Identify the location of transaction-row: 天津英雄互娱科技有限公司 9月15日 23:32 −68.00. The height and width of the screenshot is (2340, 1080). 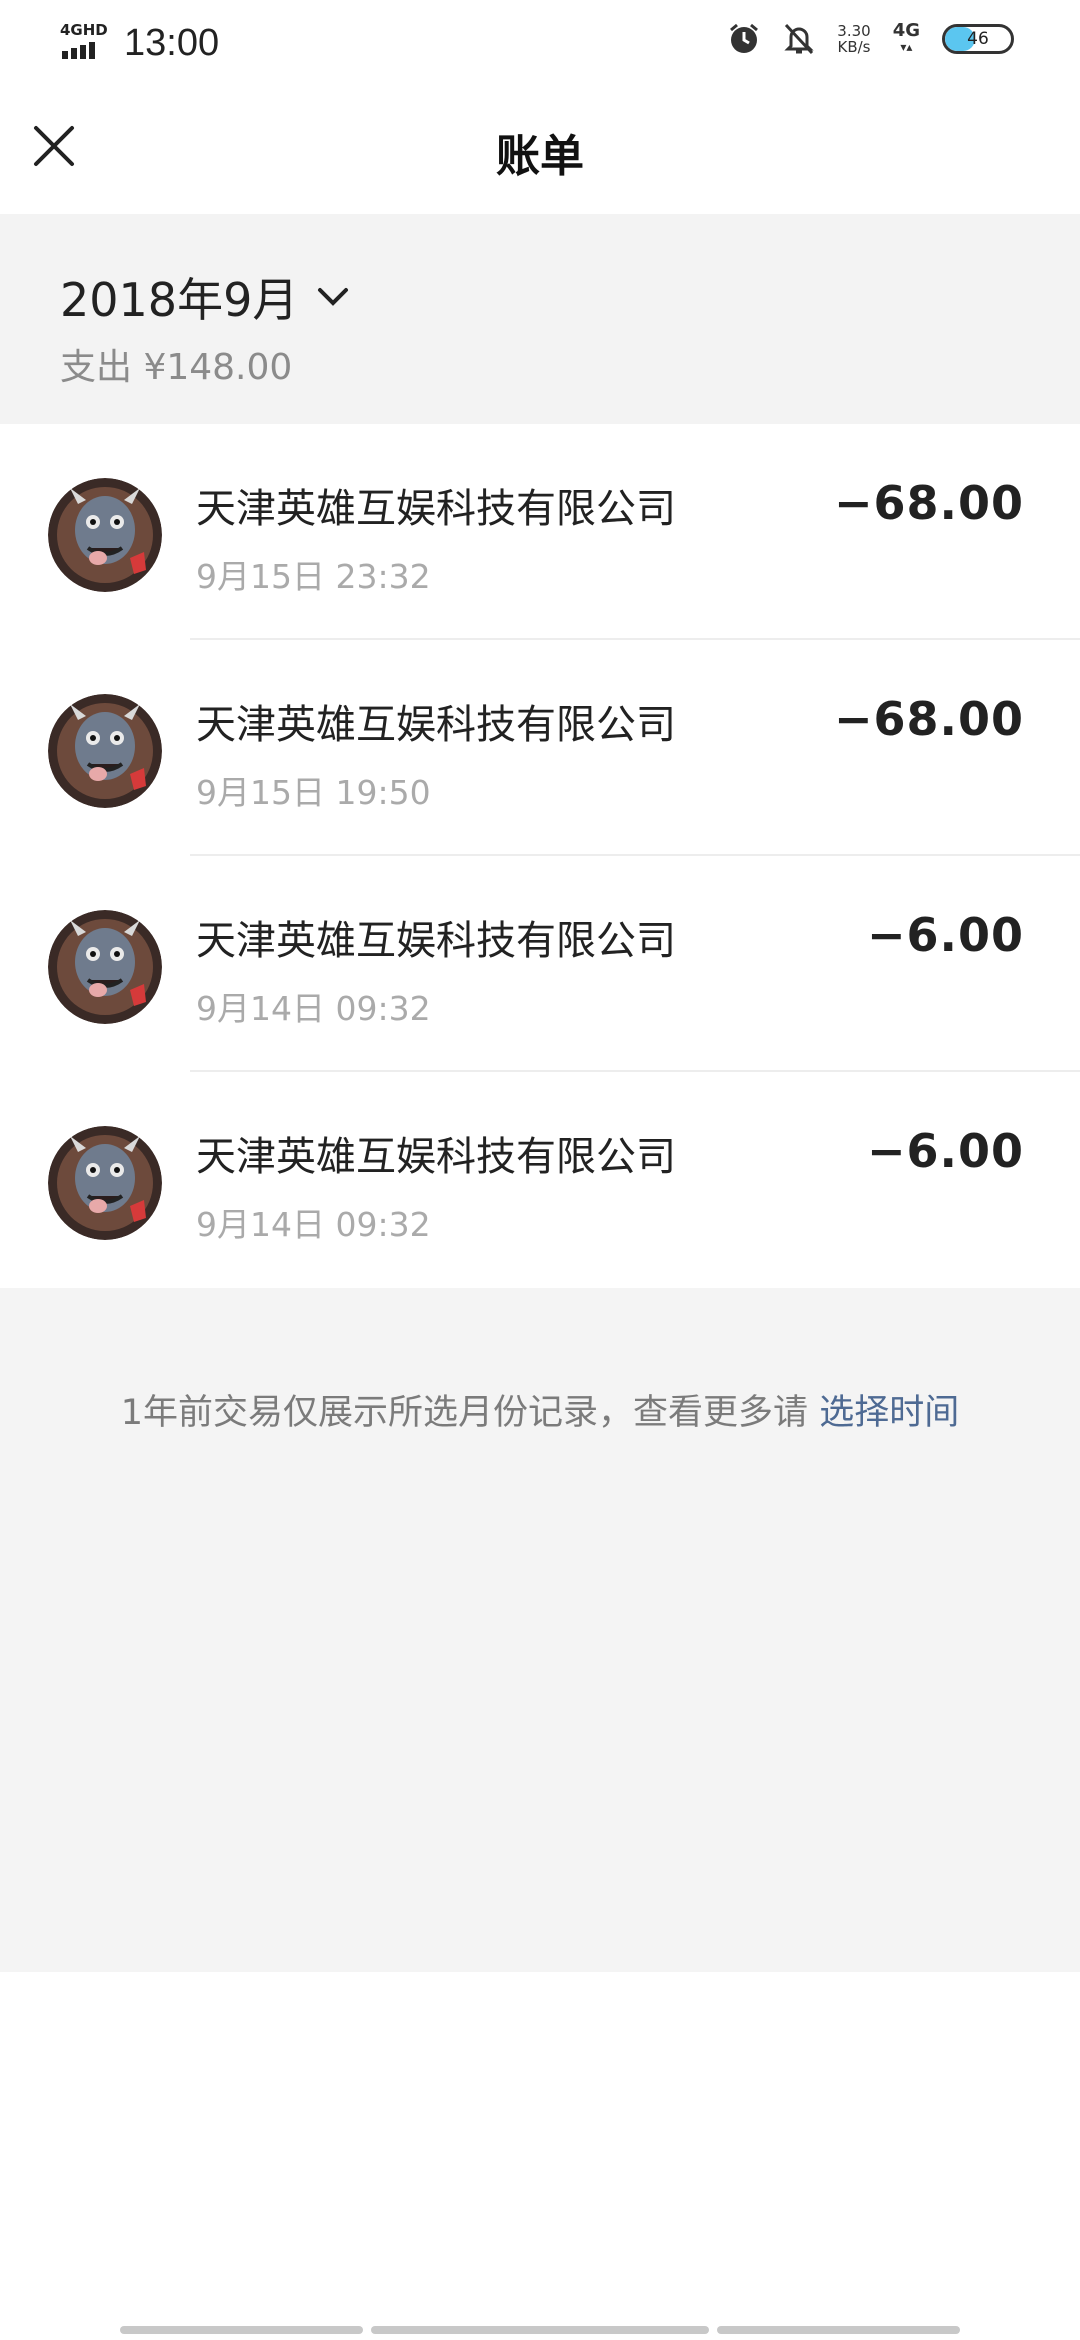
(540, 532).